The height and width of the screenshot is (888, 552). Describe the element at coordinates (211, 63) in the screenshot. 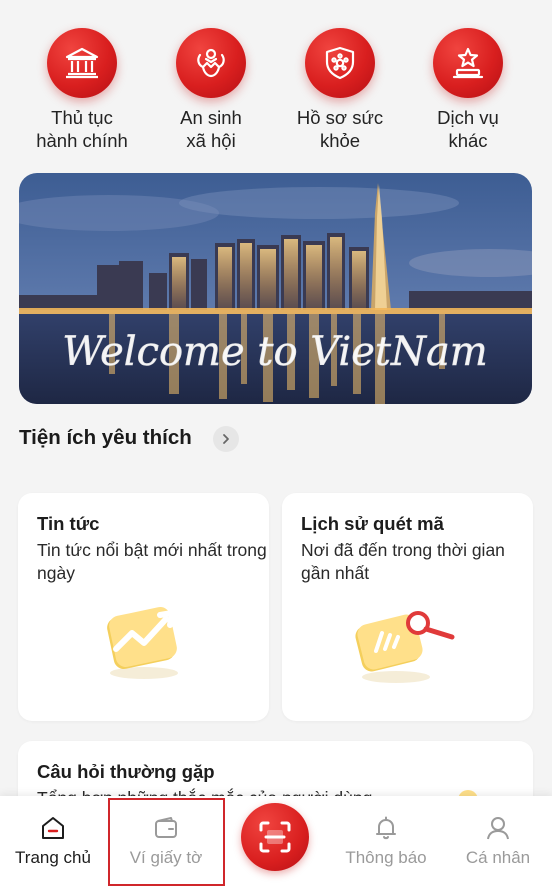

I see `social-welfare-icon` at that location.